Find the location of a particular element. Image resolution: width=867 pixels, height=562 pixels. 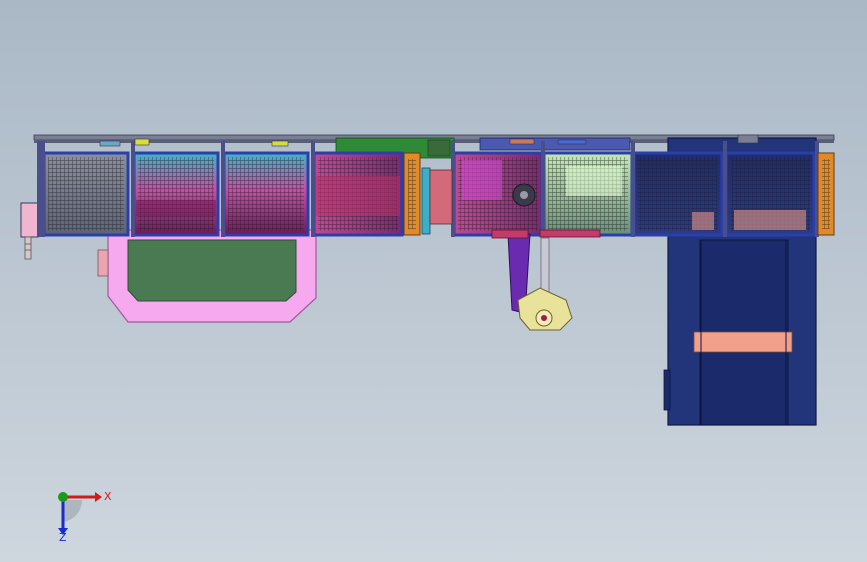

red-block is located at coordinates (441, 197).